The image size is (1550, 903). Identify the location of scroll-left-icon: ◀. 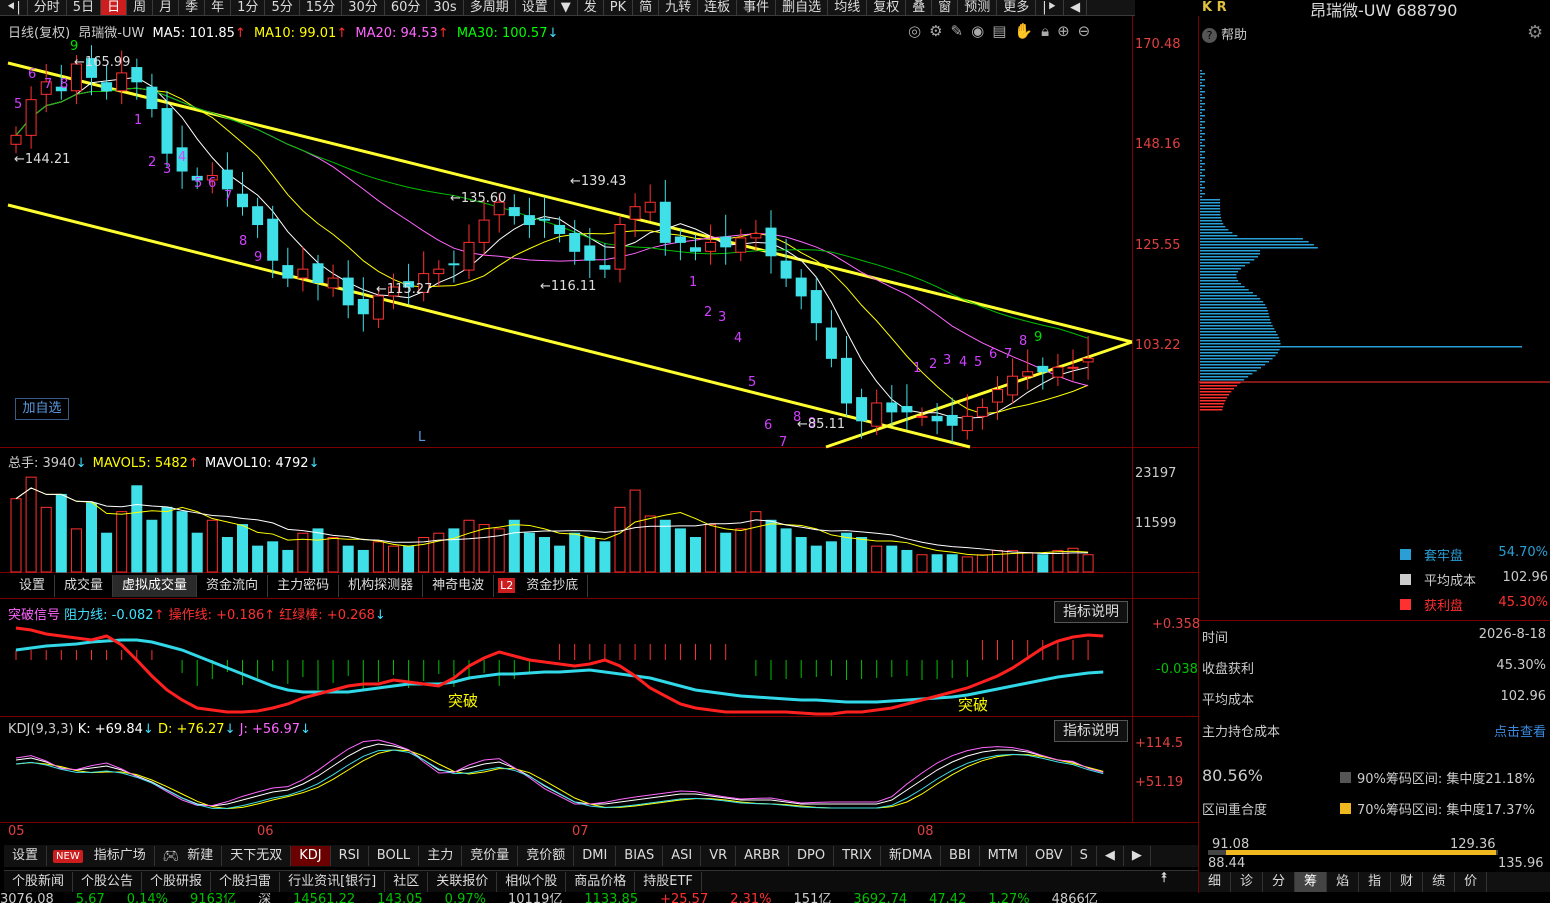
(1110, 856).